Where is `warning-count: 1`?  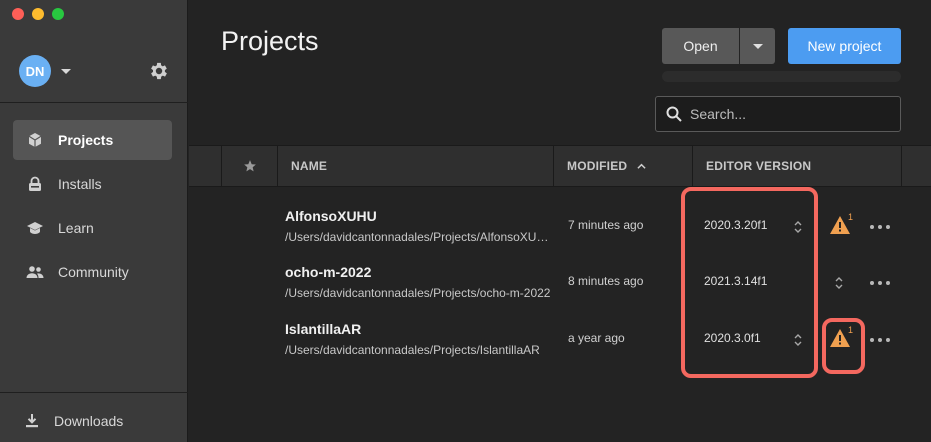 warning-count: 1 is located at coordinates (851, 217).